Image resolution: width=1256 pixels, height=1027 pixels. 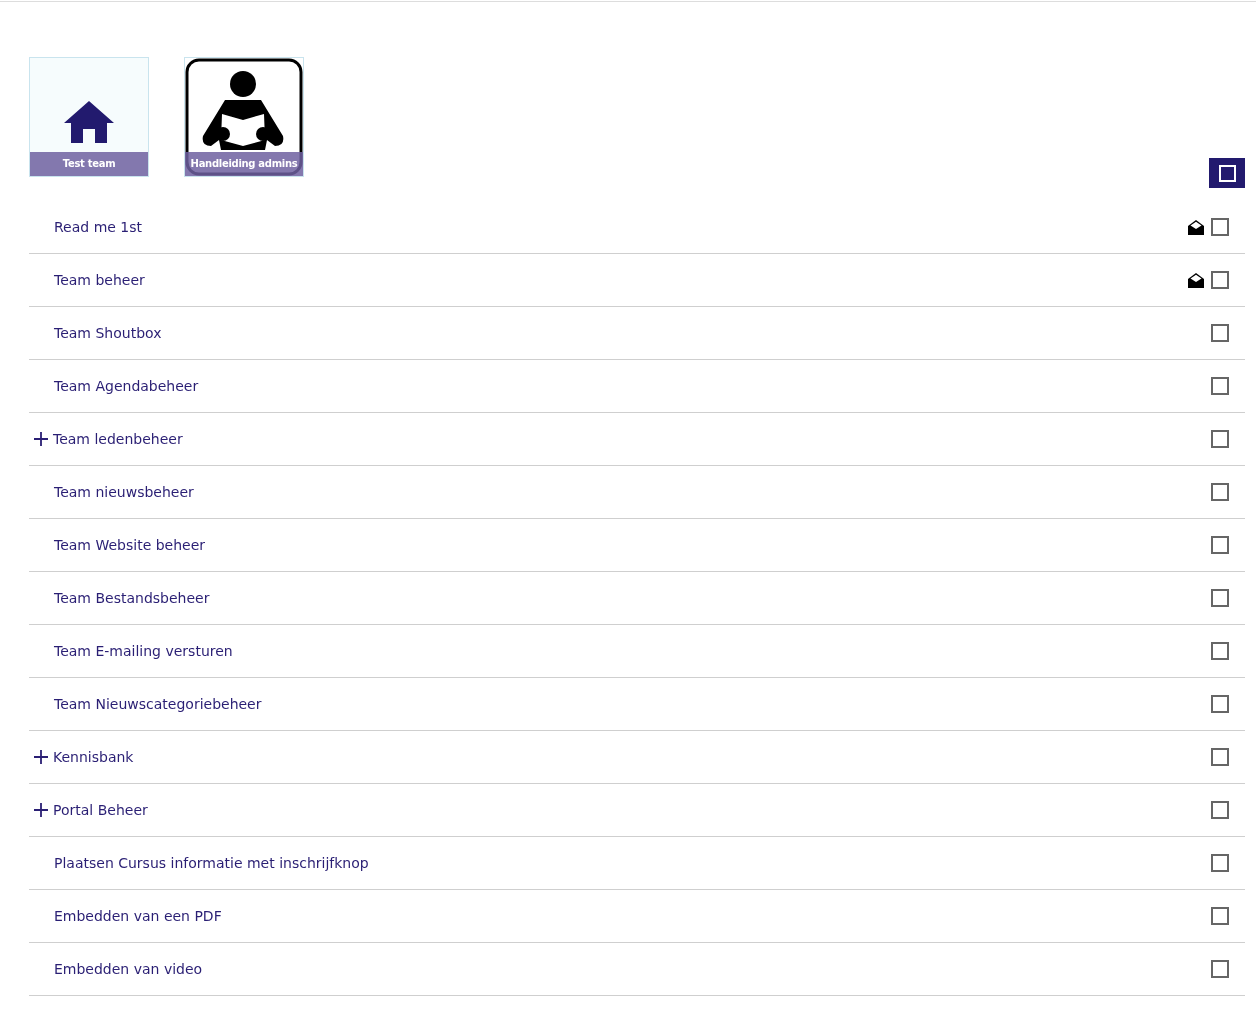 What do you see at coordinates (244, 117) in the screenshot?
I see `app-tile: Handleiding admins` at bounding box center [244, 117].